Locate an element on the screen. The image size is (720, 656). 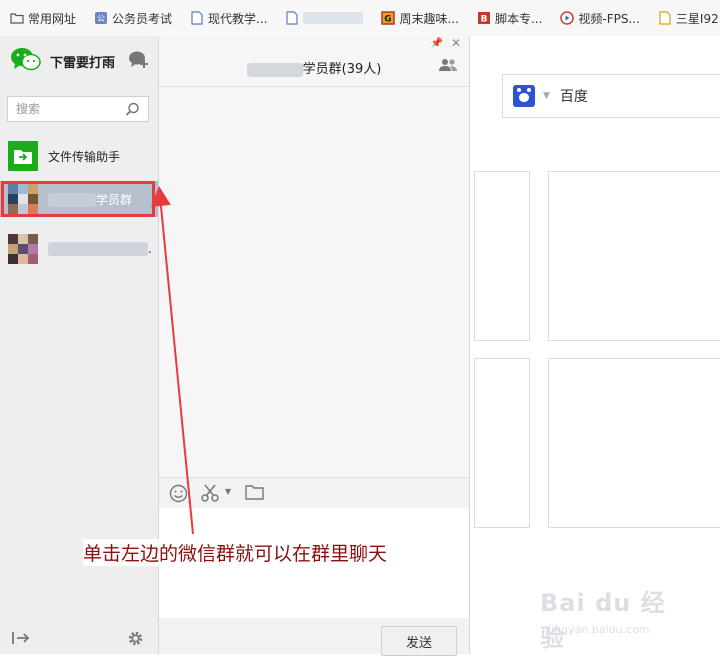
new-chat-icon is located at coordinates (139, 61).